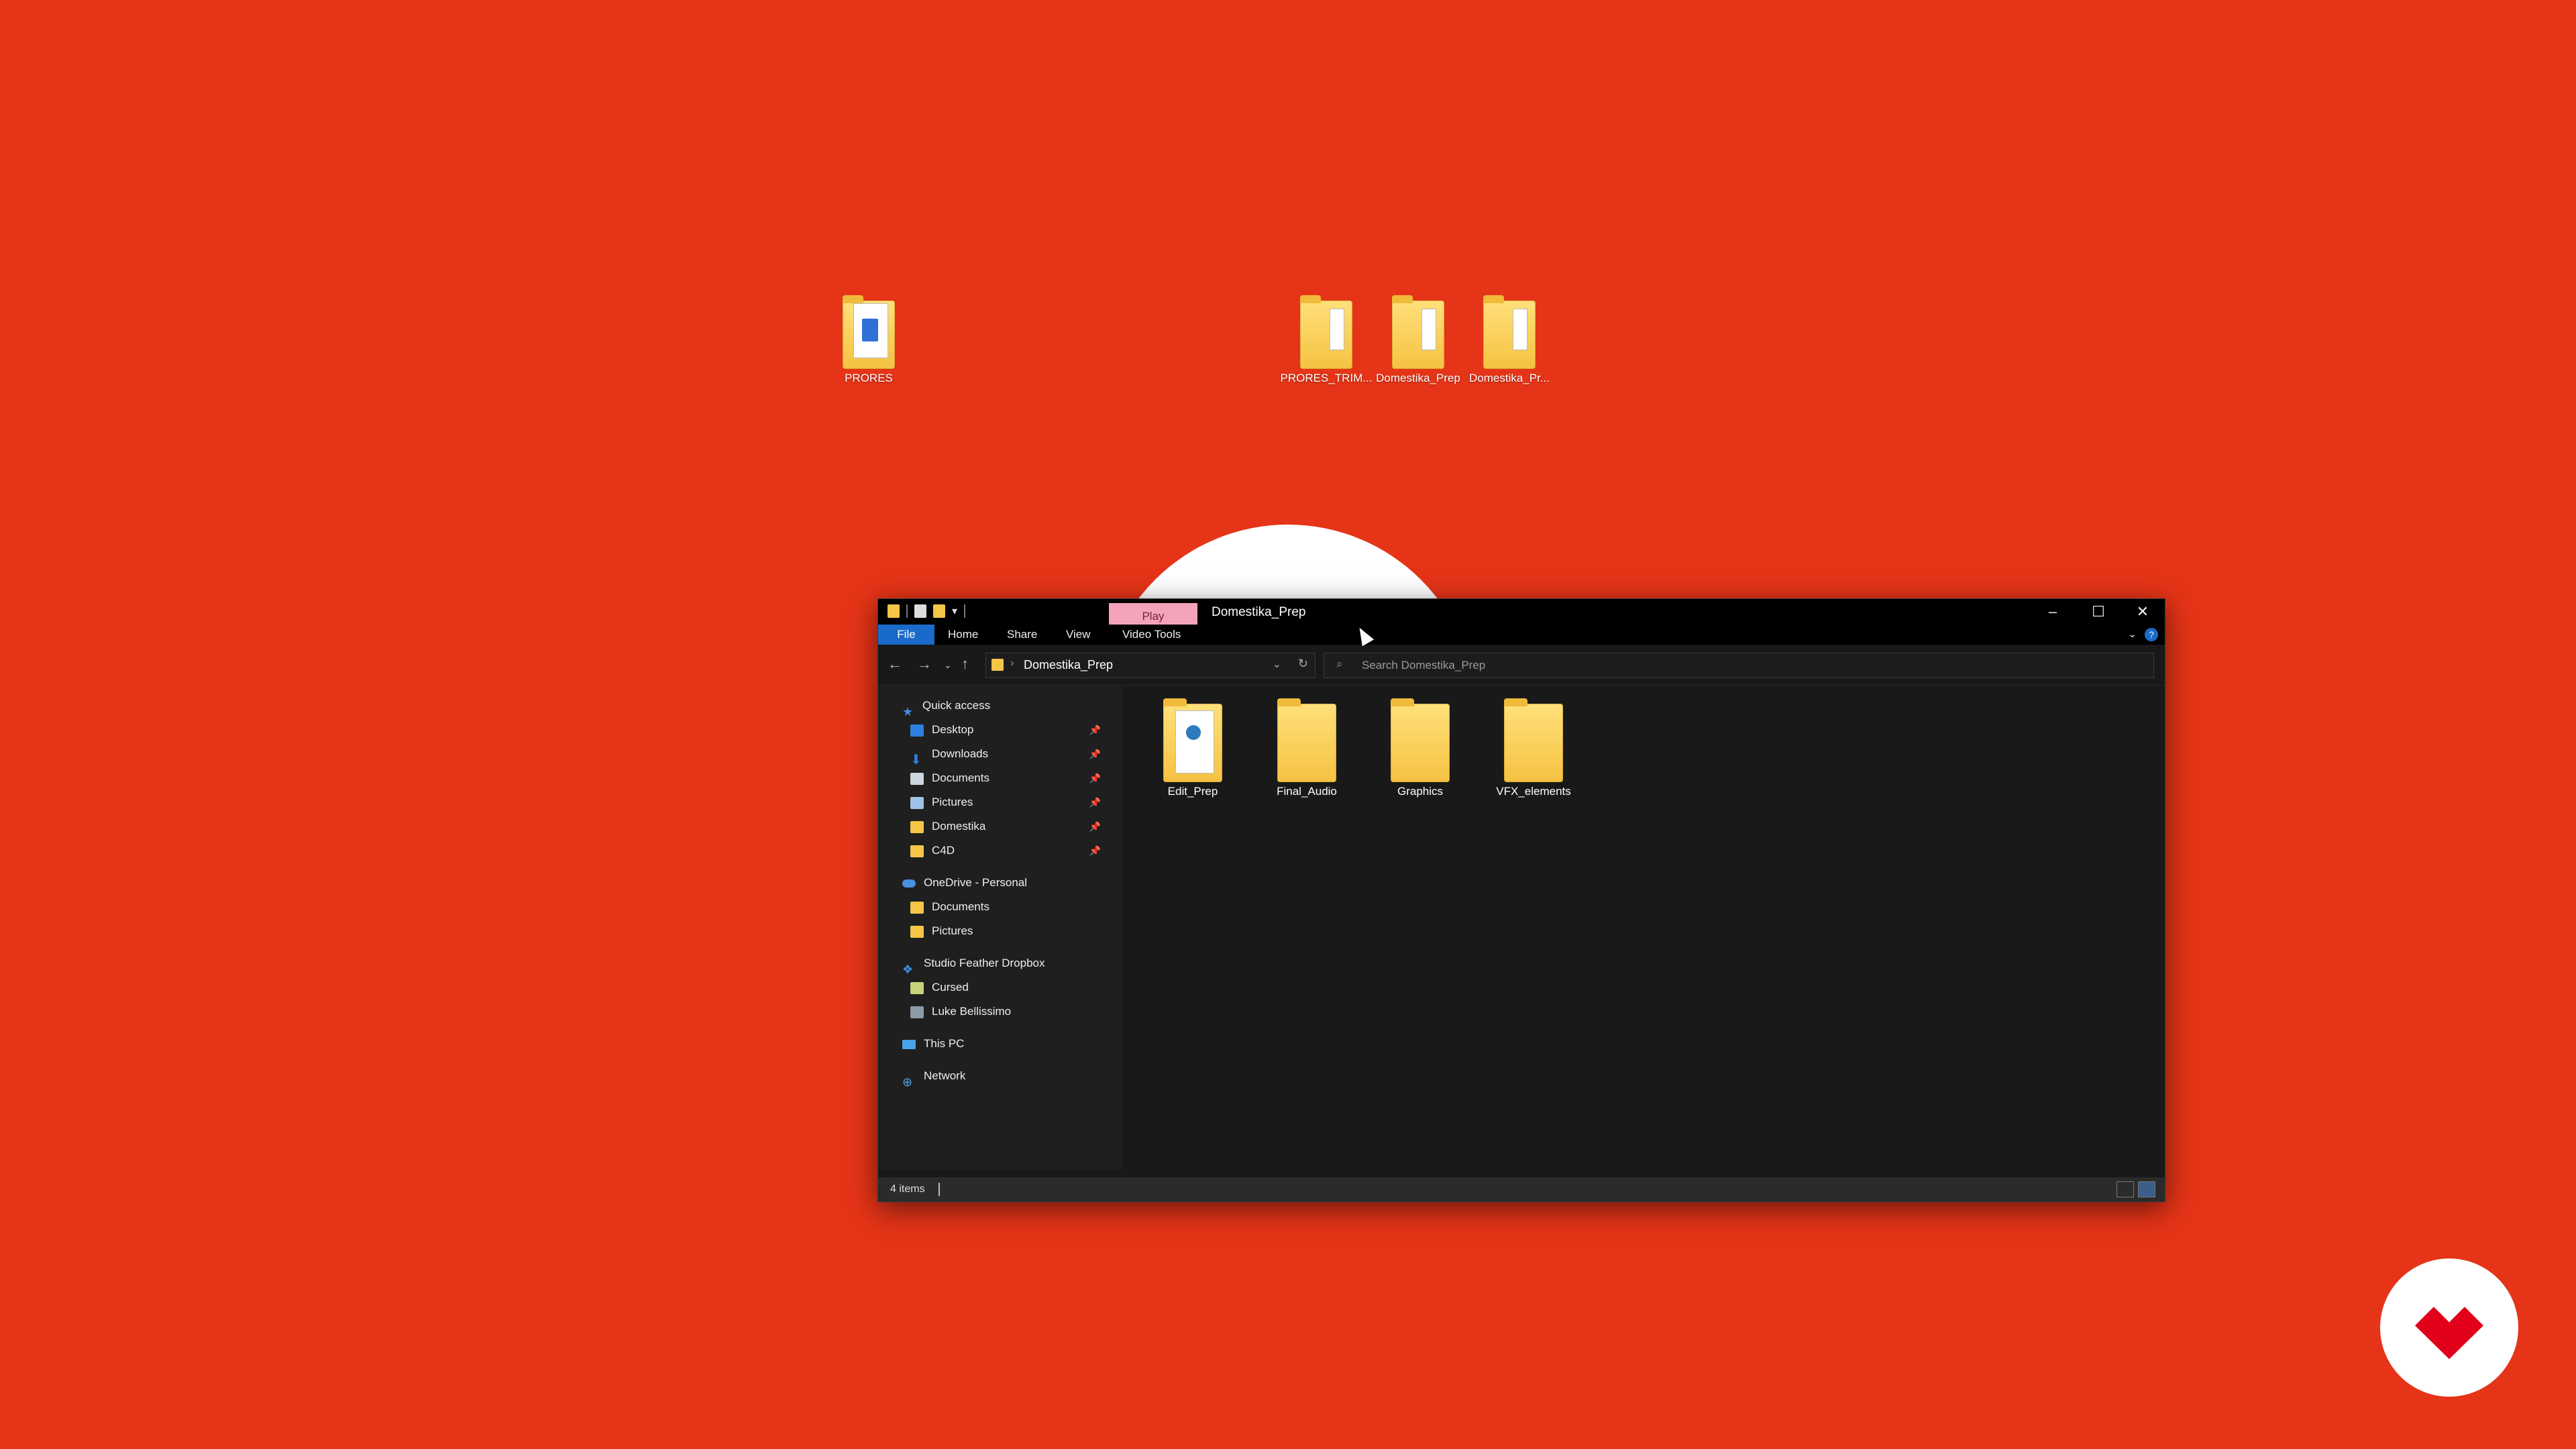  What do you see at coordinates (2143, 612) in the screenshot?
I see `close-icon: ✕` at bounding box center [2143, 612].